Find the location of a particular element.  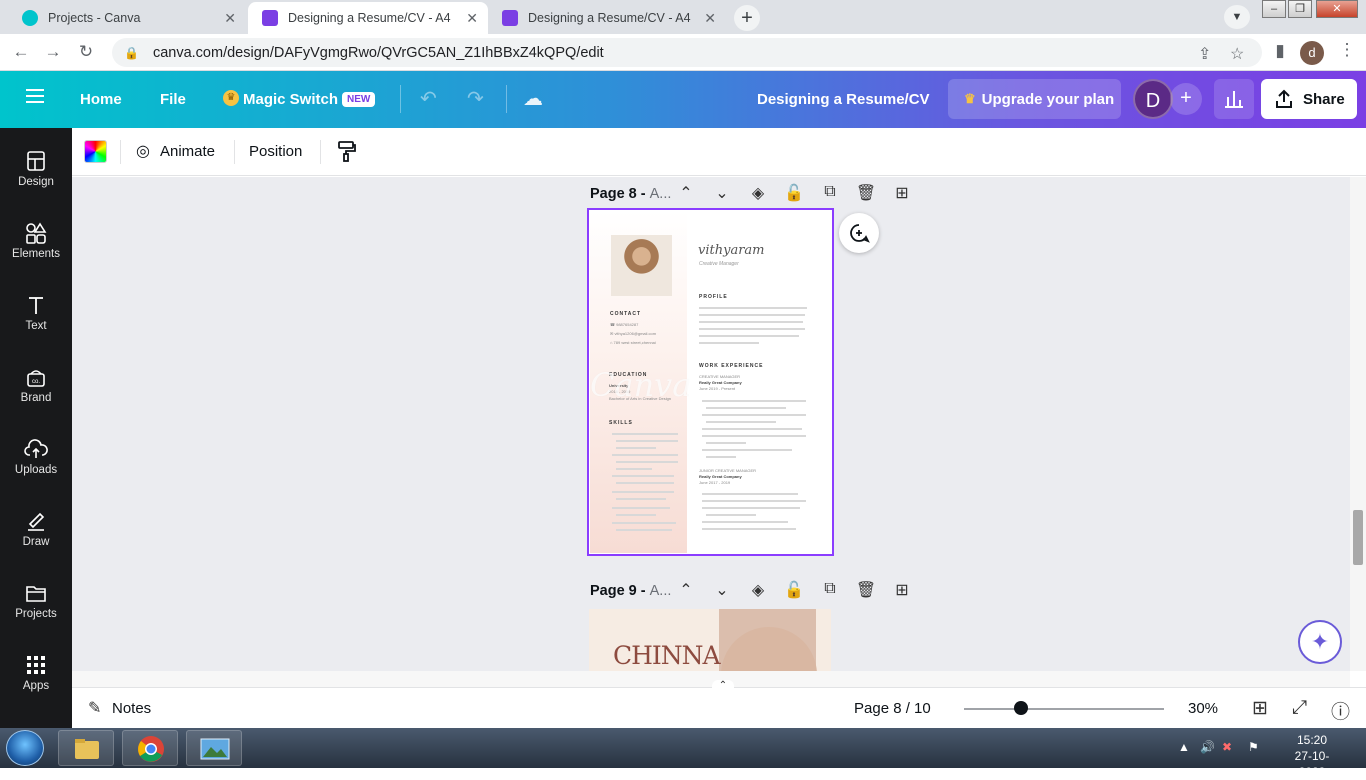

reload-icon: ↻ is located at coordinates (86, 52).